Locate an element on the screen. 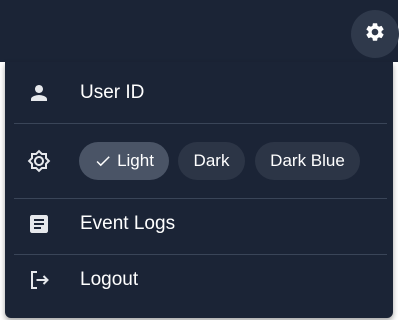 This screenshot has width=404, height=320. chip-label: Dark is located at coordinates (211, 160).